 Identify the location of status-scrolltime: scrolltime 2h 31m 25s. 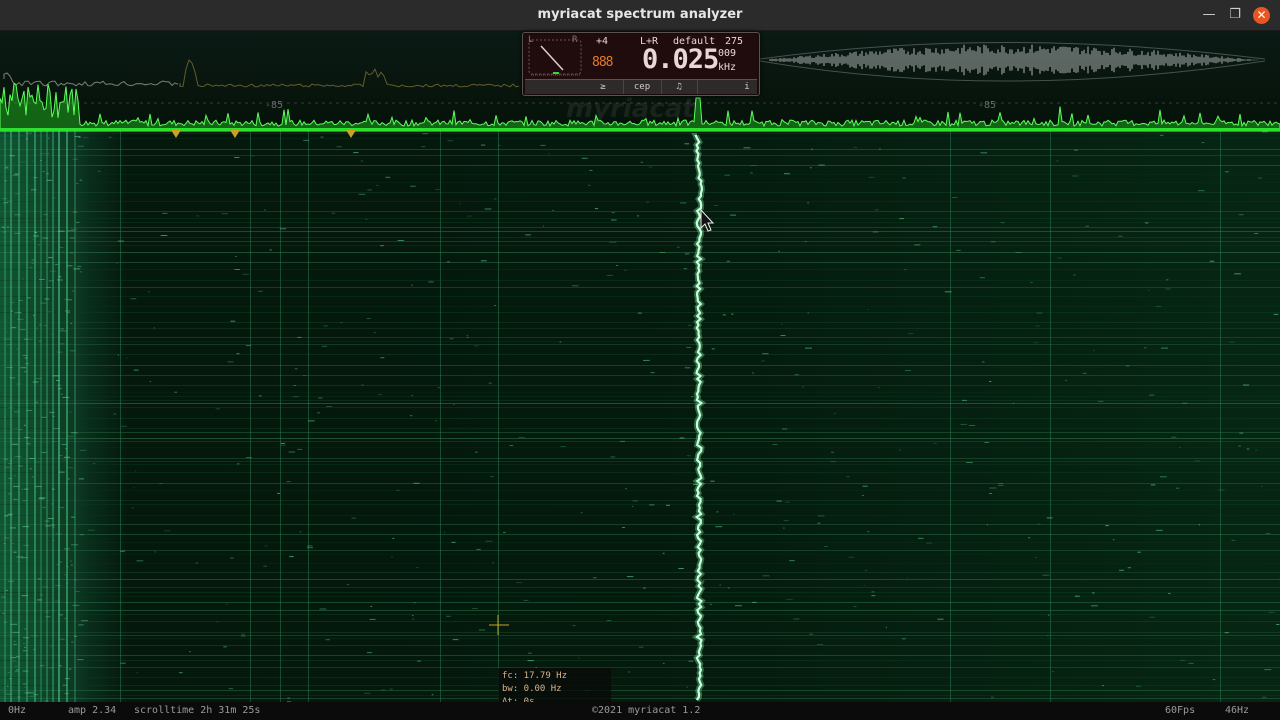
(197, 711).